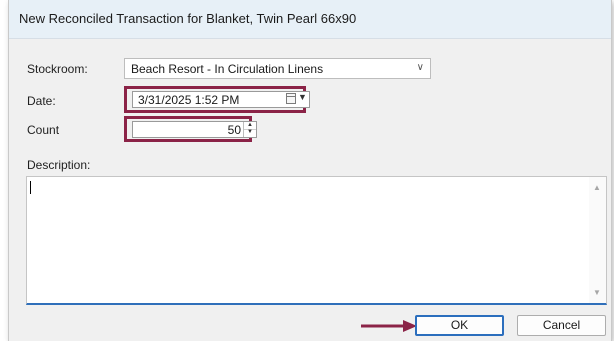 This screenshot has width=614, height=341. Describe the element at coordinates (597, 240) in the screenshot. I see `description-scrollbar: ▲ ▼` at that location.